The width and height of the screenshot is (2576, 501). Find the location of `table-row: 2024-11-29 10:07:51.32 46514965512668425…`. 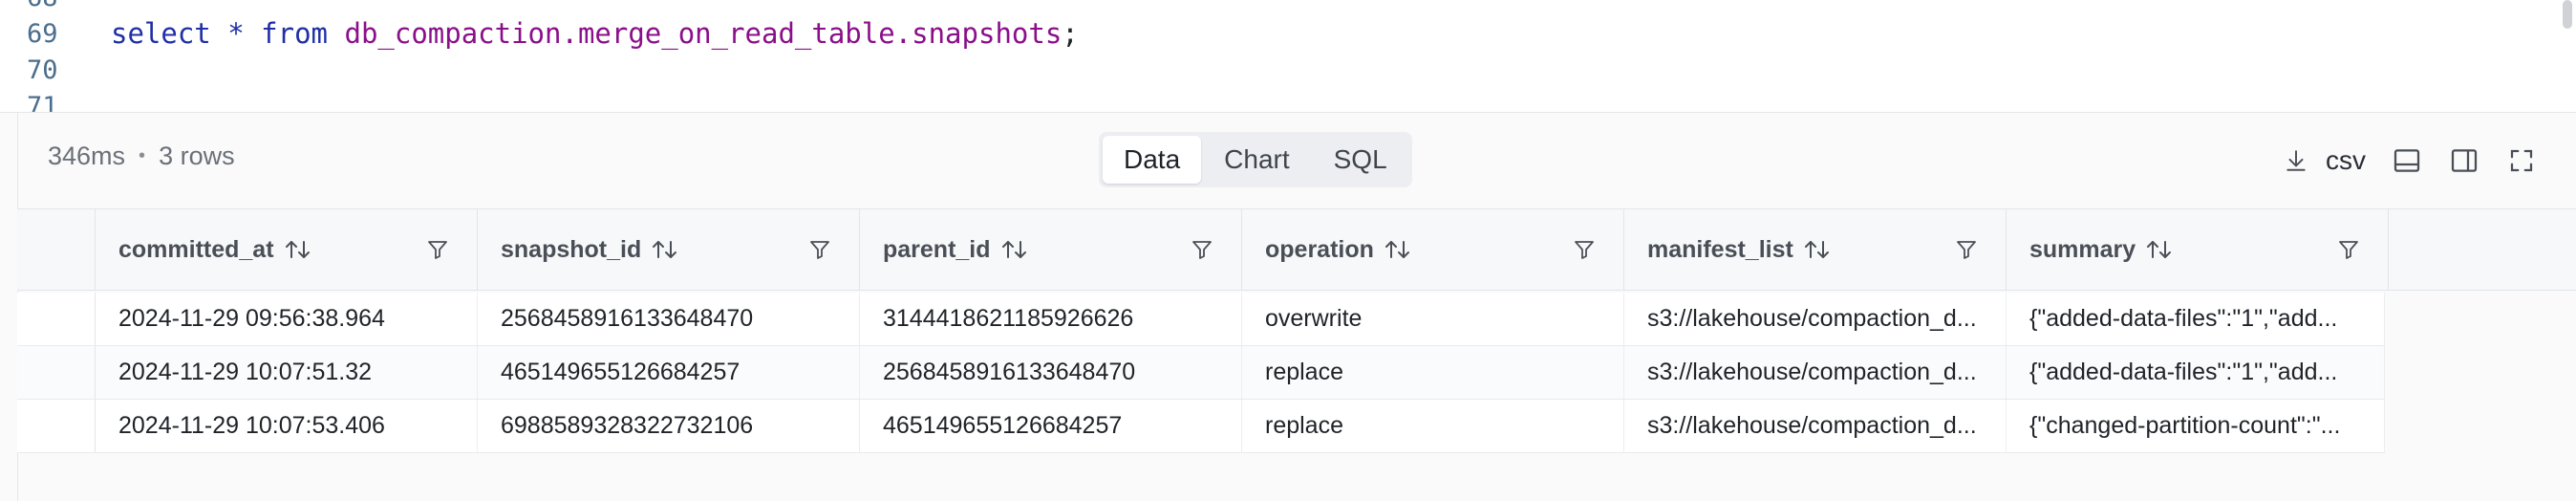

table-row: 2024-11-29 10:07:51.32 46514965512668425… is located at coordinates (1201, 373).